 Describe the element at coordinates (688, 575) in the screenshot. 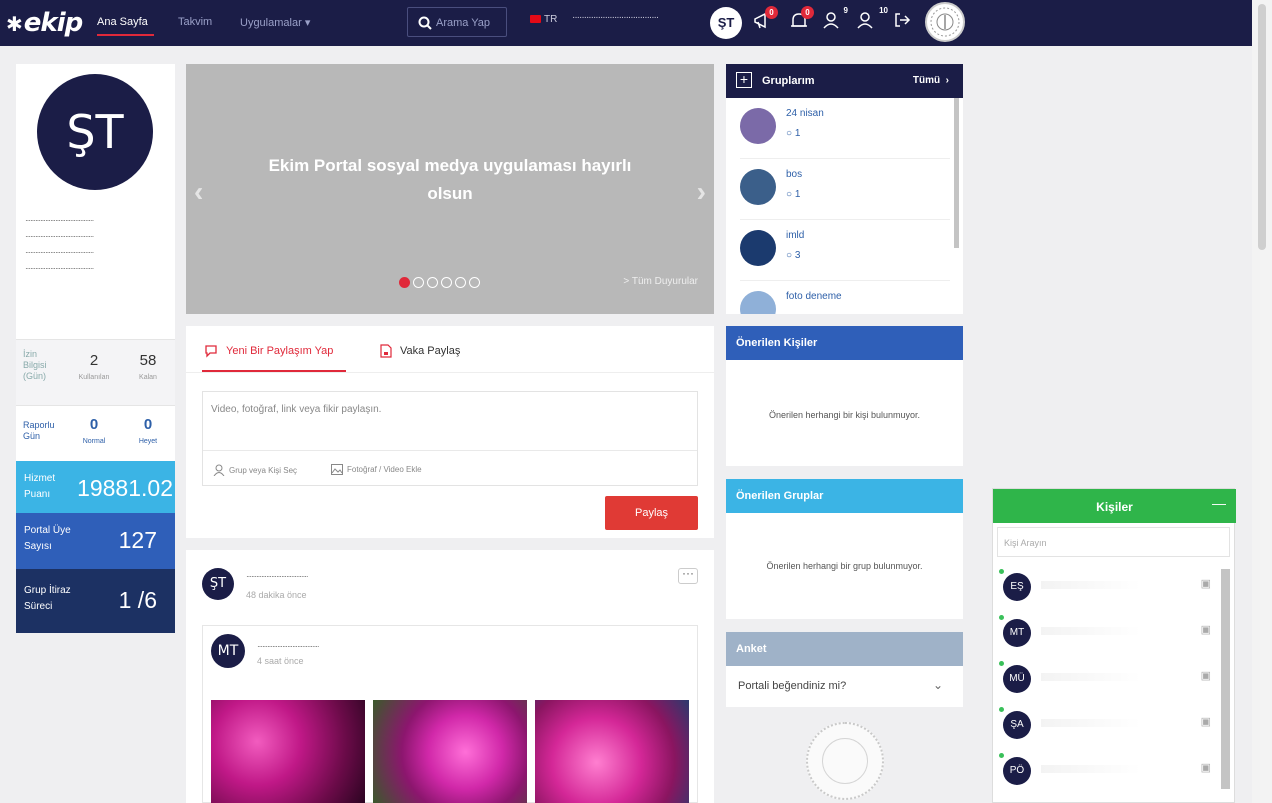

I see `post-more-button: ···` at that location.